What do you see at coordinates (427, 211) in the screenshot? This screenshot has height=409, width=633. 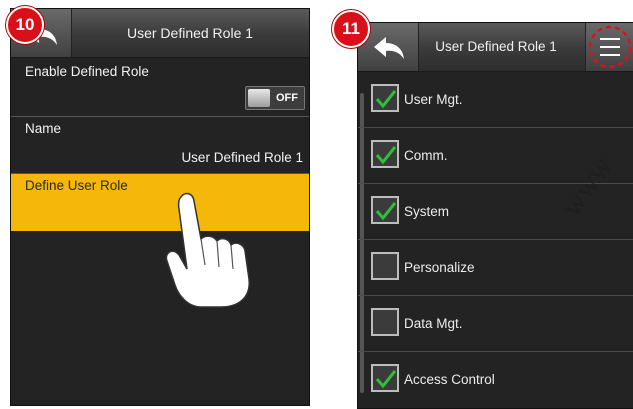 I see `permission-label: System` at bounding box center [427, 211].